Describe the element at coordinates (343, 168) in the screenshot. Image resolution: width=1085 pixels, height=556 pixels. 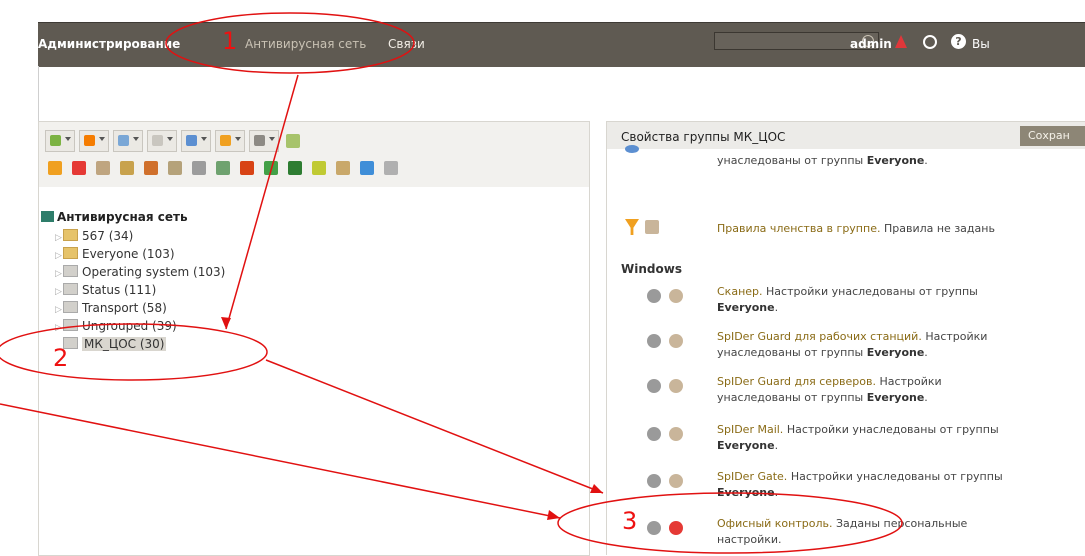
I see `archive-icon` at that location.